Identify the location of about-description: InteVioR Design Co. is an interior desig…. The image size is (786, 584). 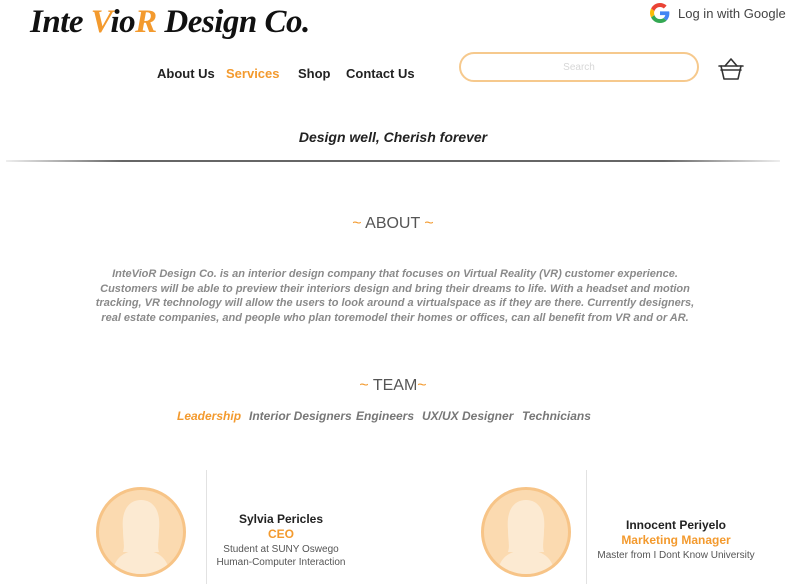
(395, 296).